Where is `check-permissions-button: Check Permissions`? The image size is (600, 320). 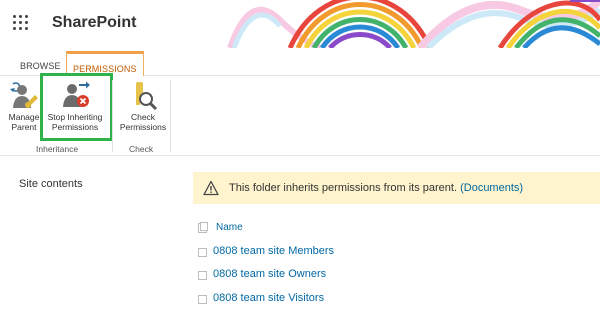 check-permissions-button: Check Permissions is located at coordinates (143, 108).